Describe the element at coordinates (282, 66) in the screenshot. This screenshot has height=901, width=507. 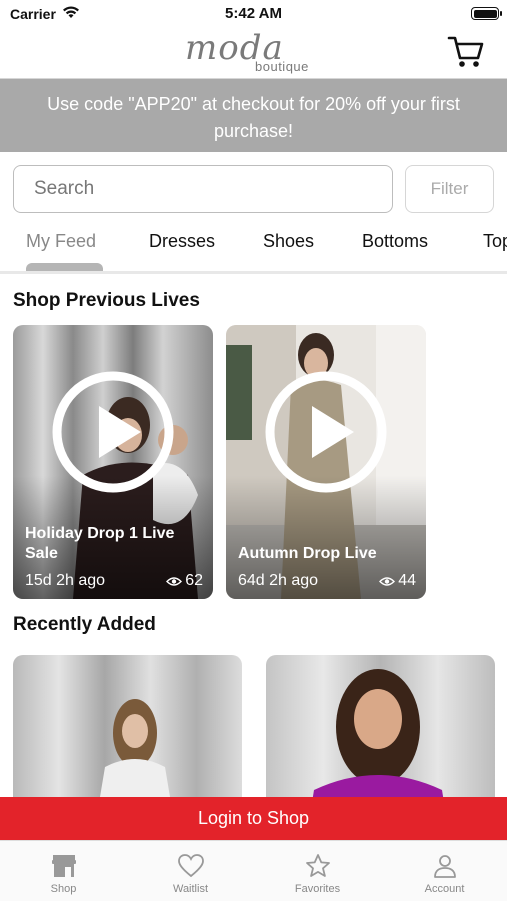
I see `logo-sub-text: boutique` at that location.